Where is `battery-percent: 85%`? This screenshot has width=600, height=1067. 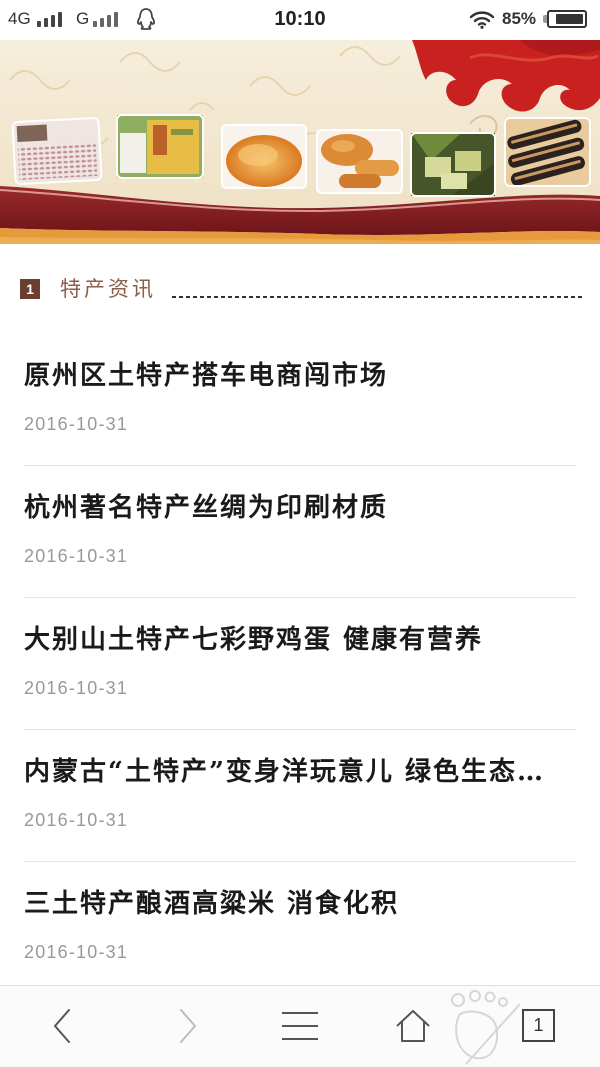
battery-percent: 85% is located at coordinates (519, 19).